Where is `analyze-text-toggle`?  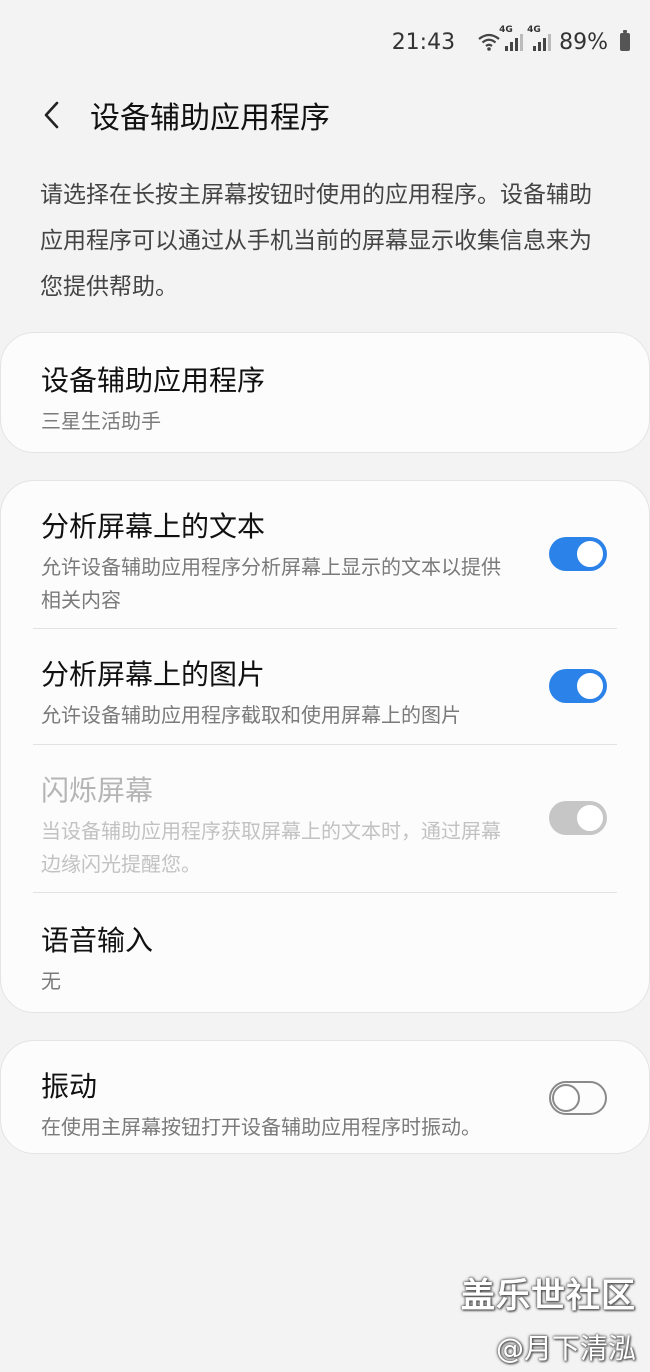 analyze-text-toggle is located at coordinates (578, 554).